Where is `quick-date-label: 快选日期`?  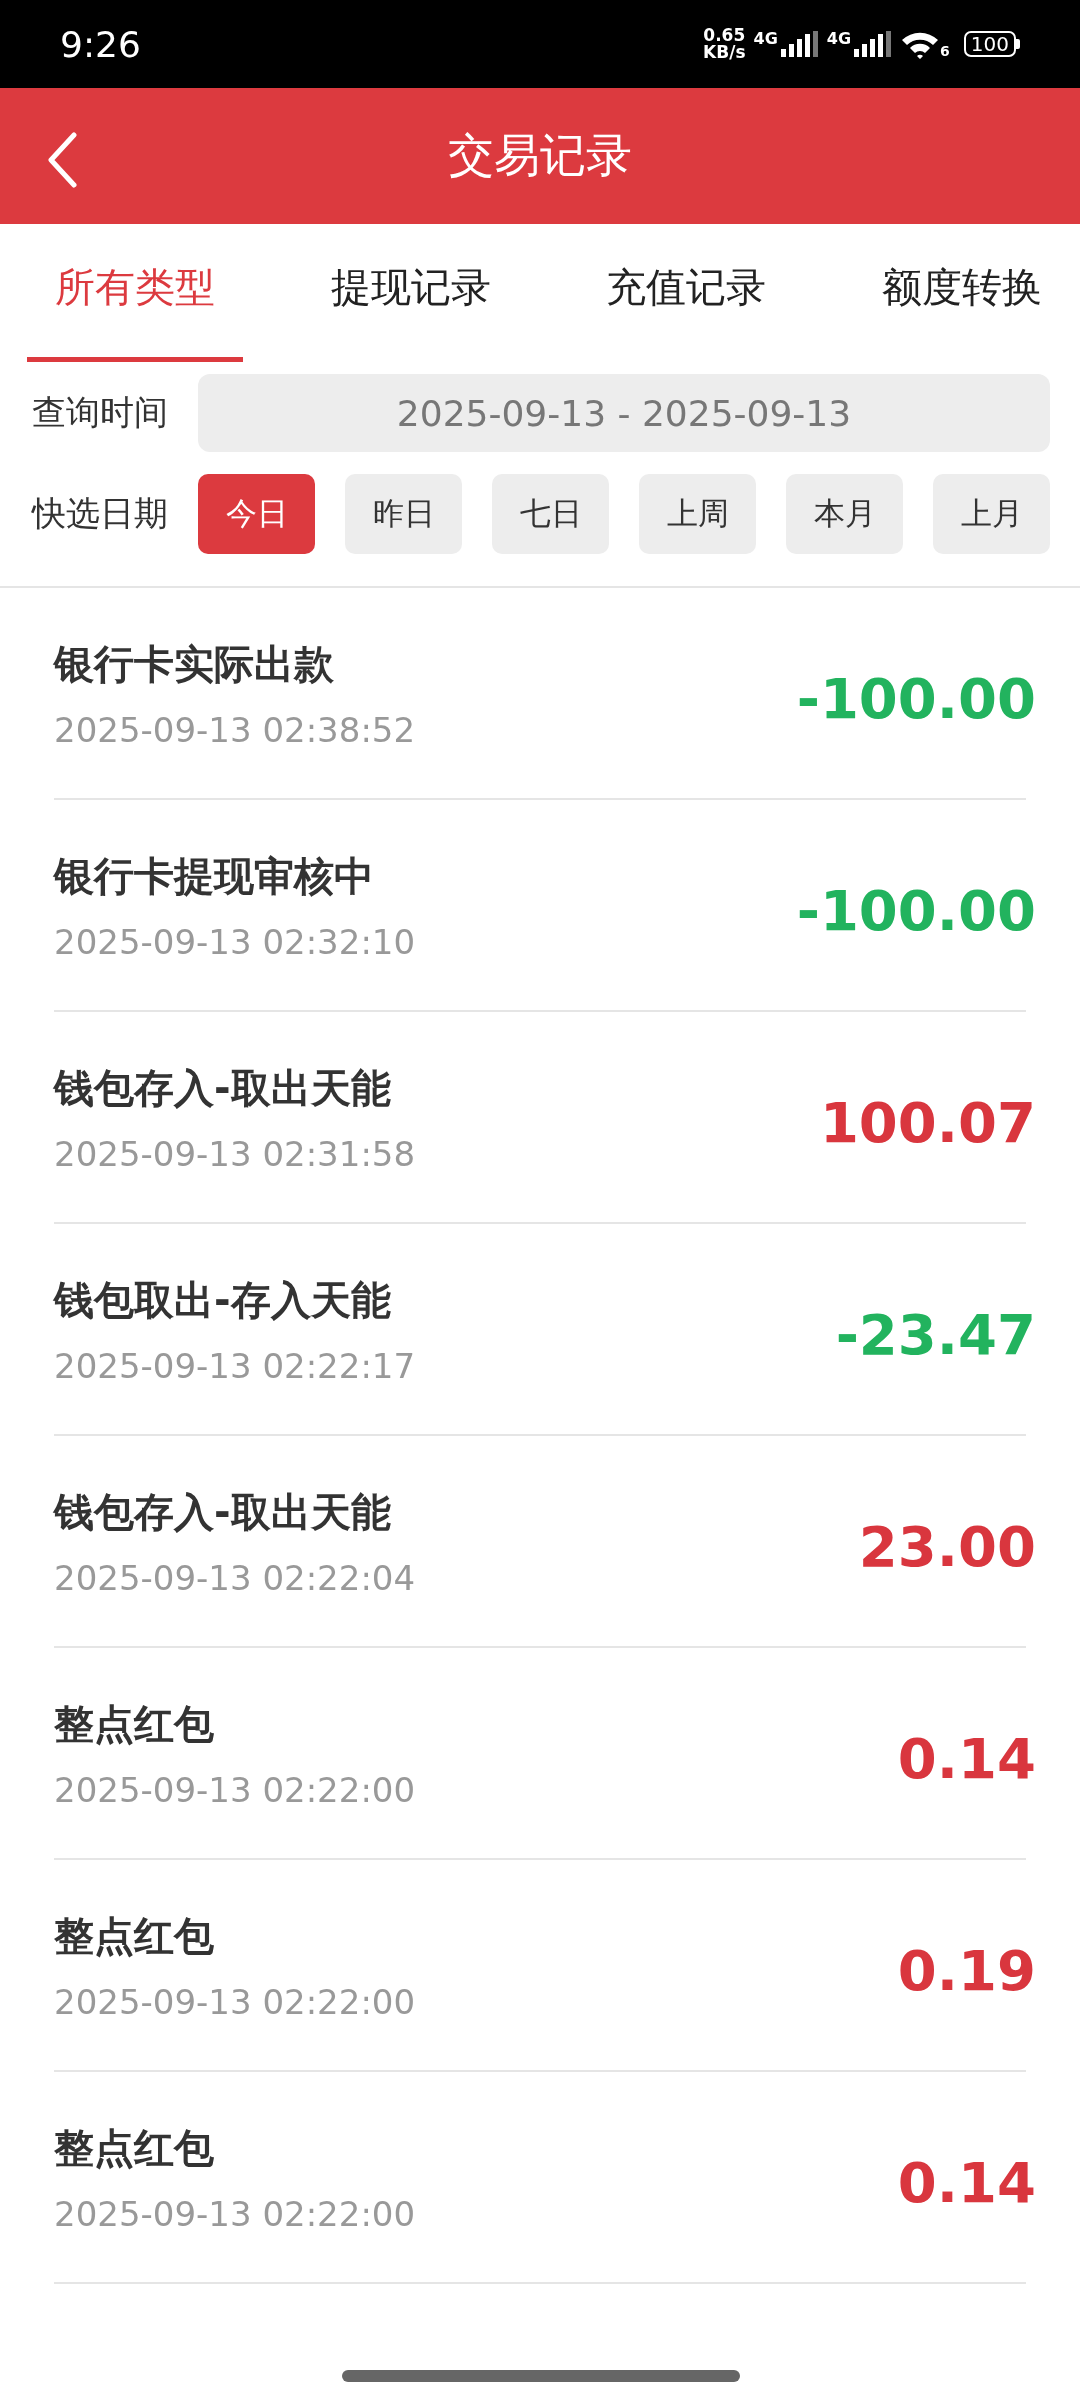
quick-date-label: 快选日期 is located at coordinates (100, 513).